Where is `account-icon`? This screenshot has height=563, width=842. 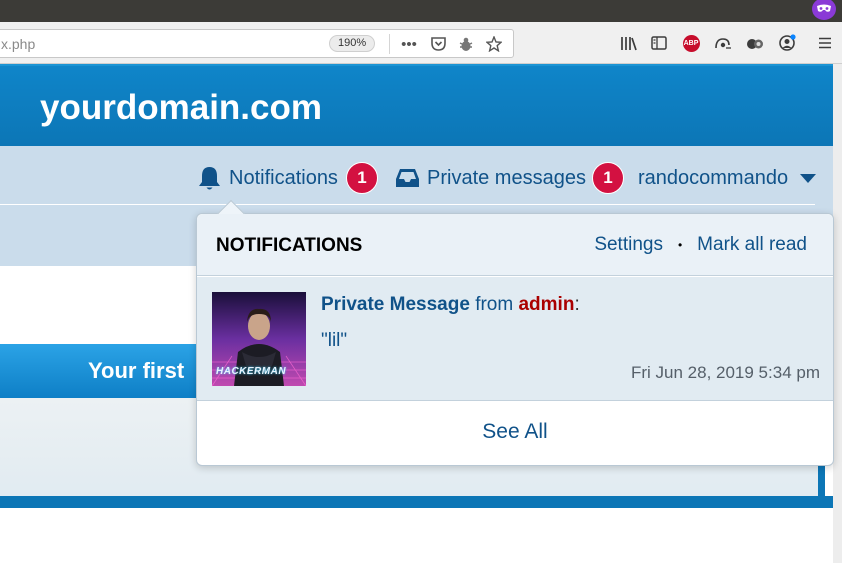 account-icon is located at coordinates (787, 43).